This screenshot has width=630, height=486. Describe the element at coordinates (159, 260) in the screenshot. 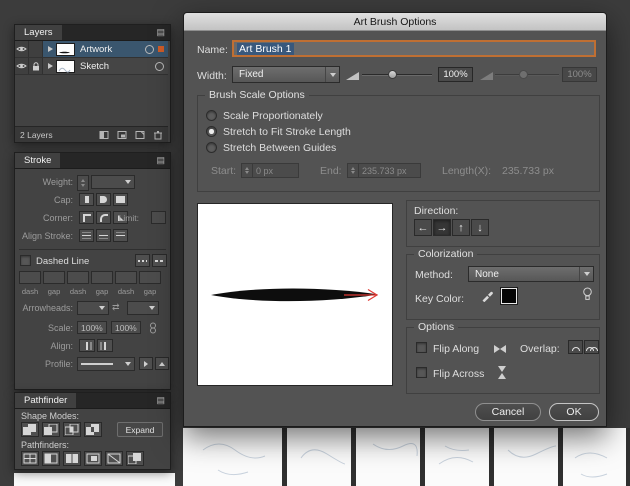

I see `dash-align-button` at that location.